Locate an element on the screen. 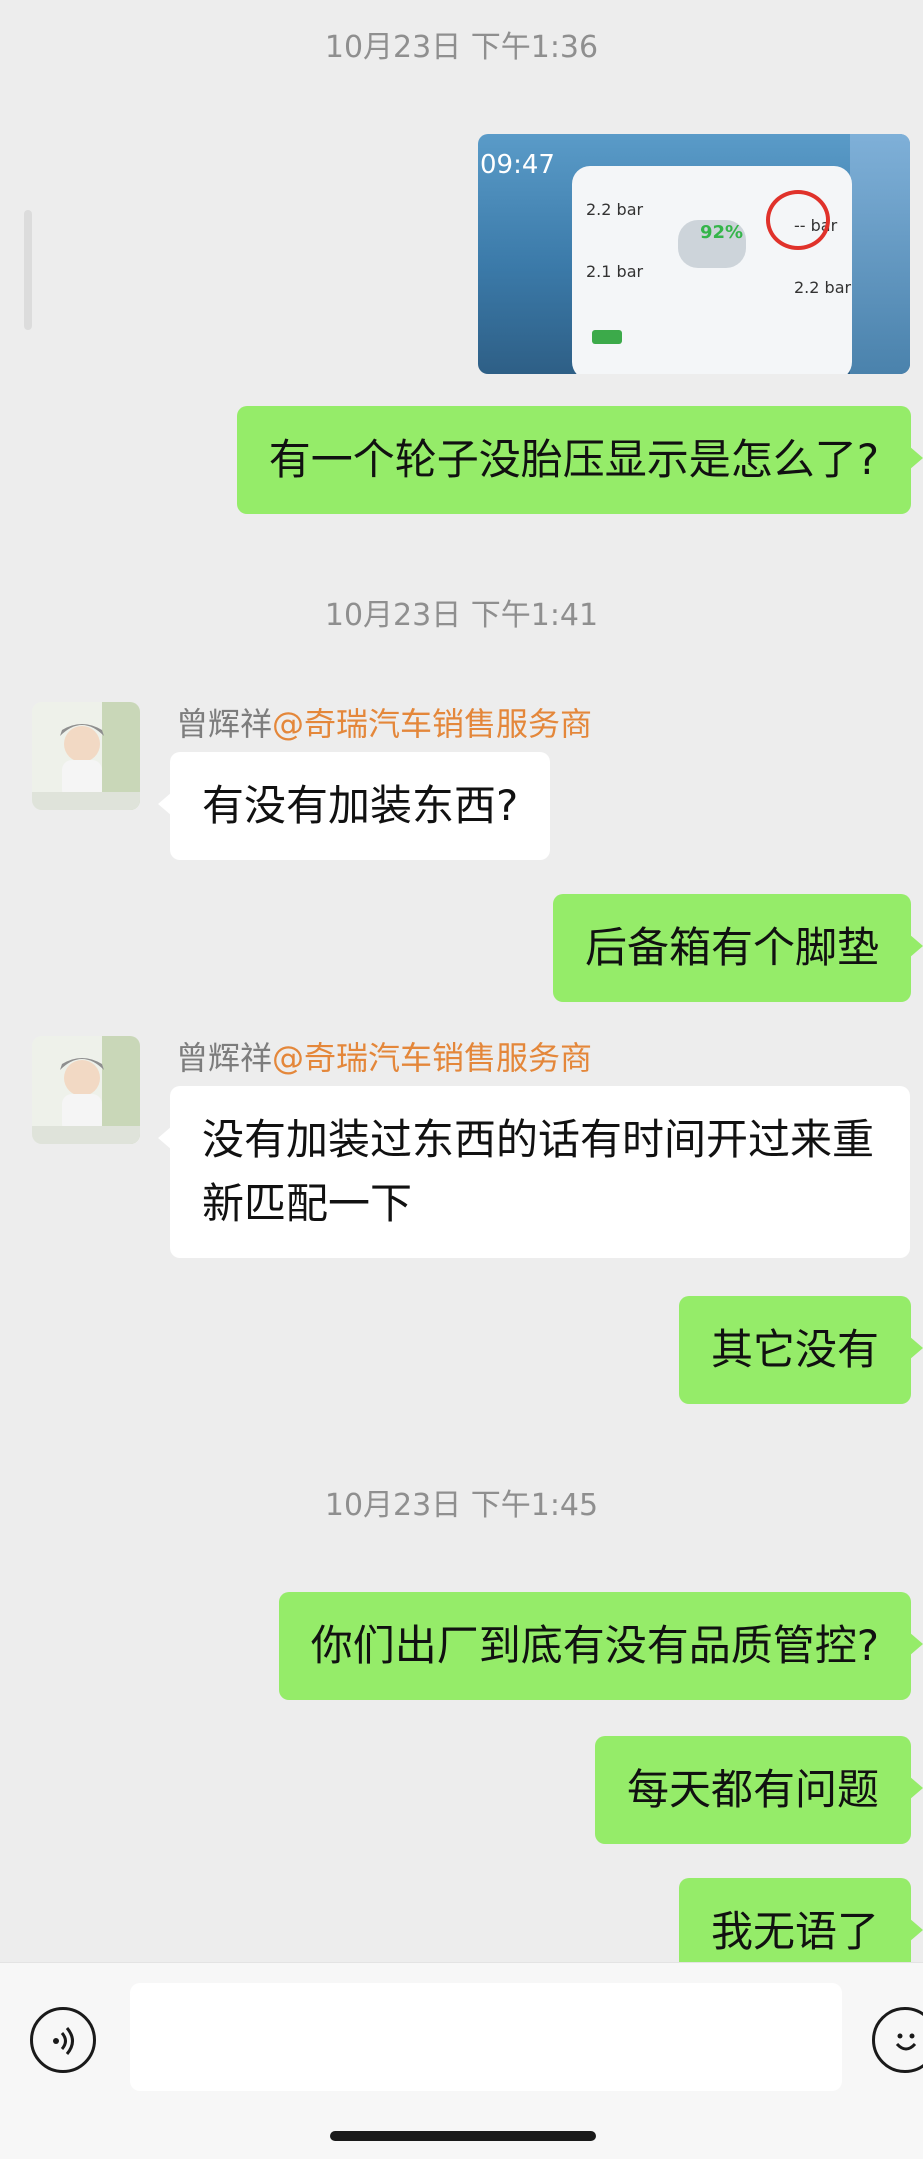 The height and width of the screenshot is (2159, 923). message-bubble-outgoing: 其它没有 is located at coordinates (800, 1350).